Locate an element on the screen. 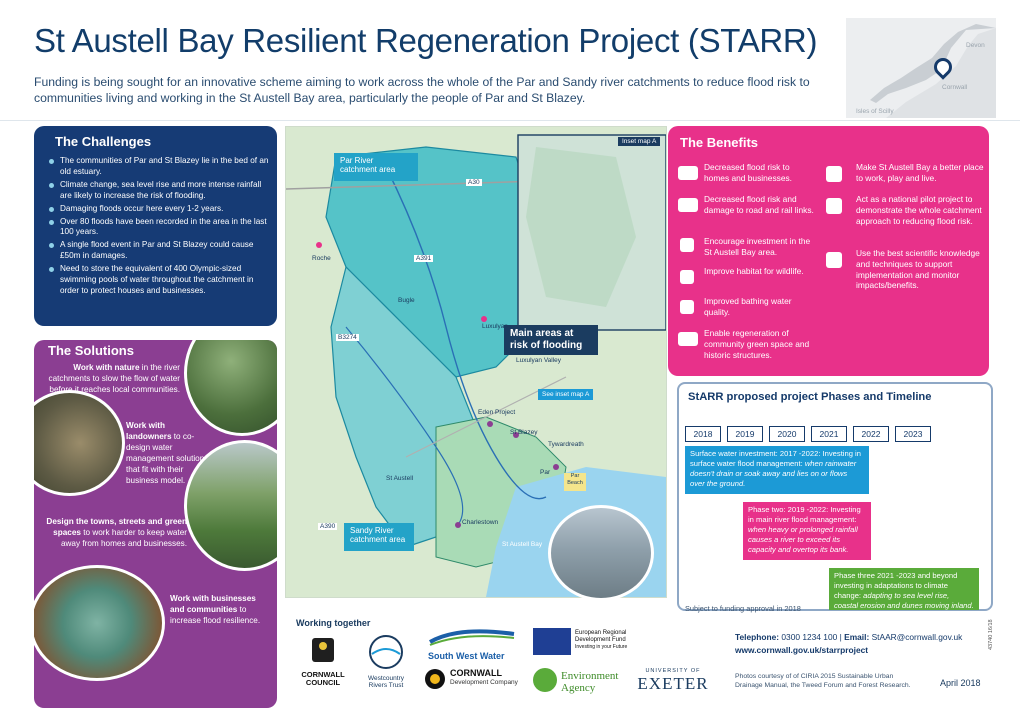 This screenshot has width=1020, height=721. email-link: StAAR@cornwall.gov.uk is located at coordinates (917, 637).